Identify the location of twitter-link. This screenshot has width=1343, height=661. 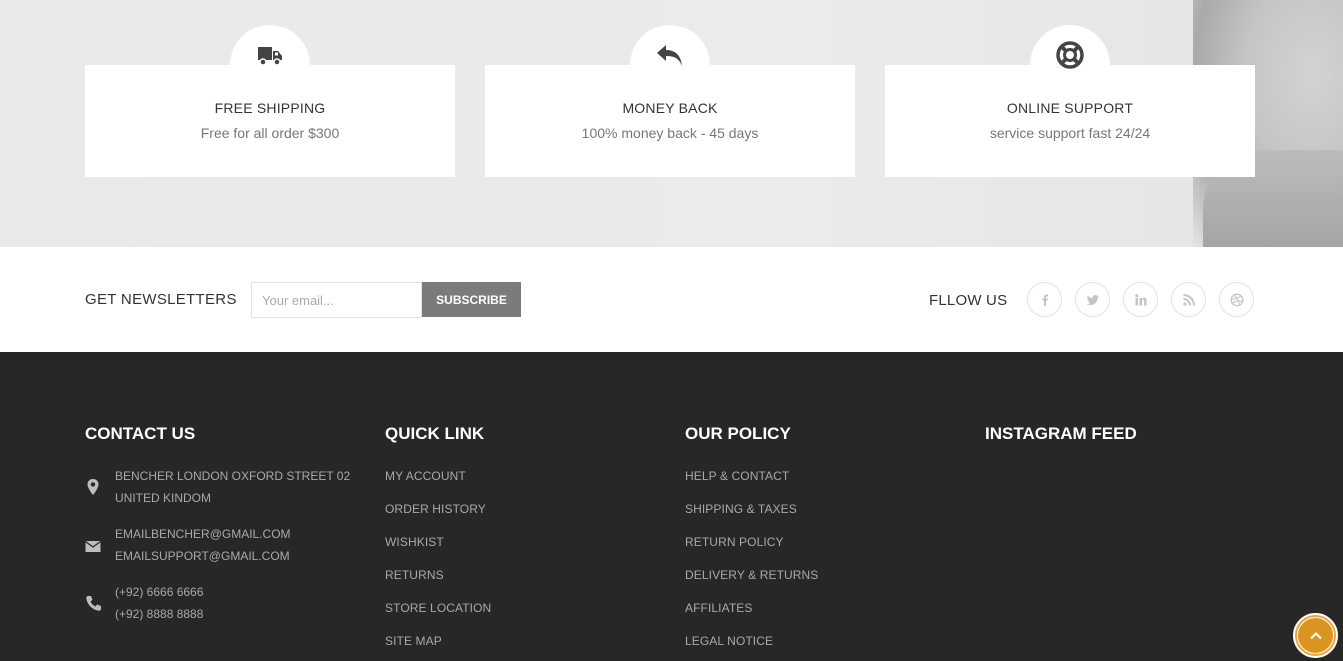
(1092, 299).